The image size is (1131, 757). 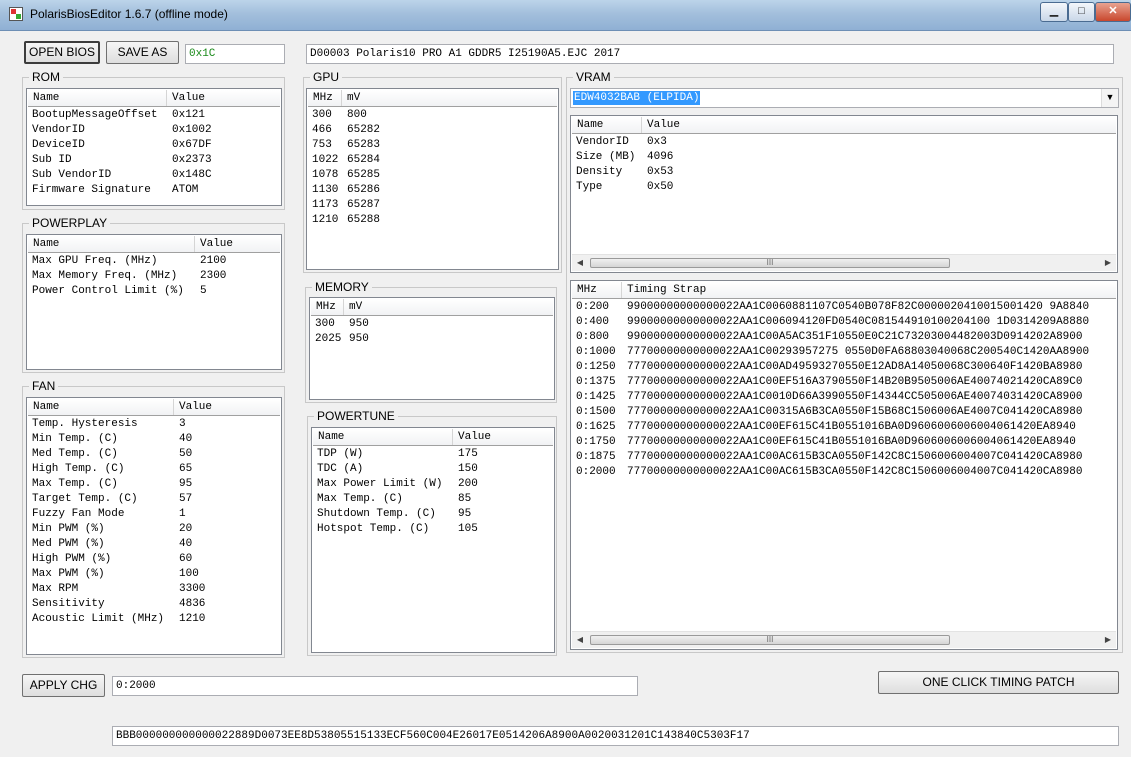 What do you see at coordinates (433, 454) in the screenshot?
I see `powertune-row: TDP (W) 175` at bounding box center [433, 454].